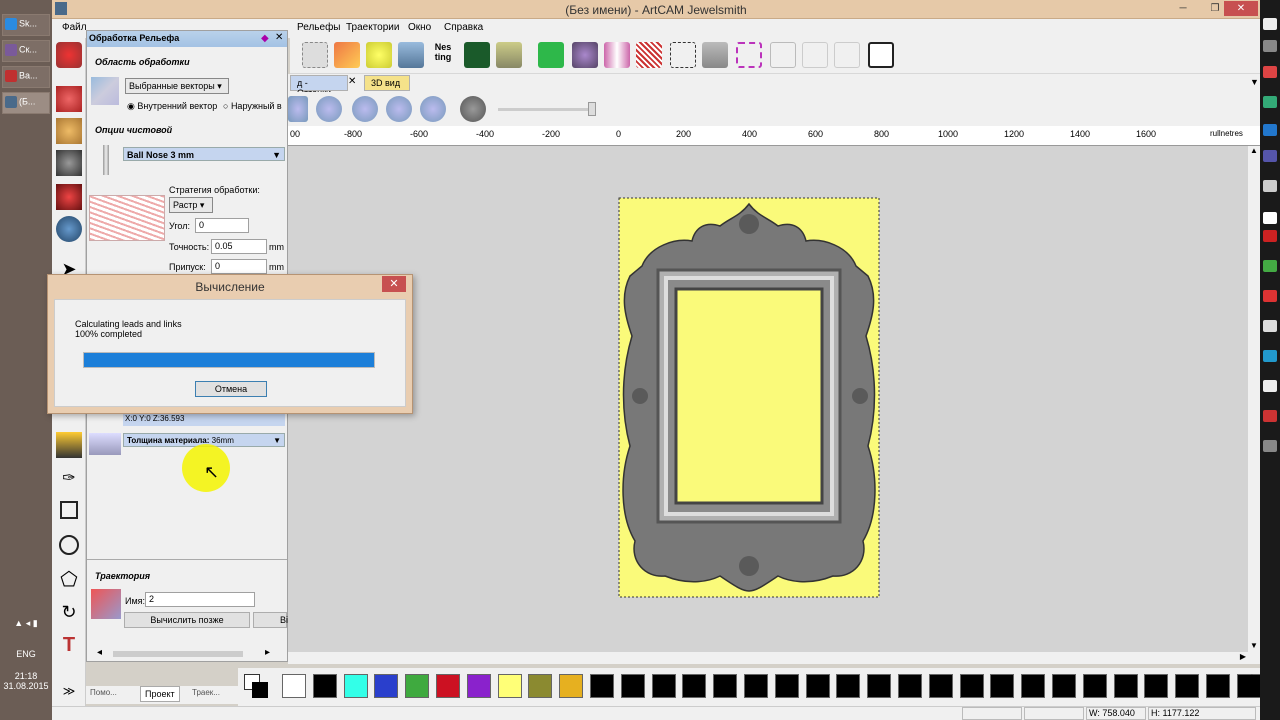 This screenshot has height=720, width=1280. Describe the element at coordinates (354, 81) in the screenshot. I see `close-tab-icon: ✕` at that location.